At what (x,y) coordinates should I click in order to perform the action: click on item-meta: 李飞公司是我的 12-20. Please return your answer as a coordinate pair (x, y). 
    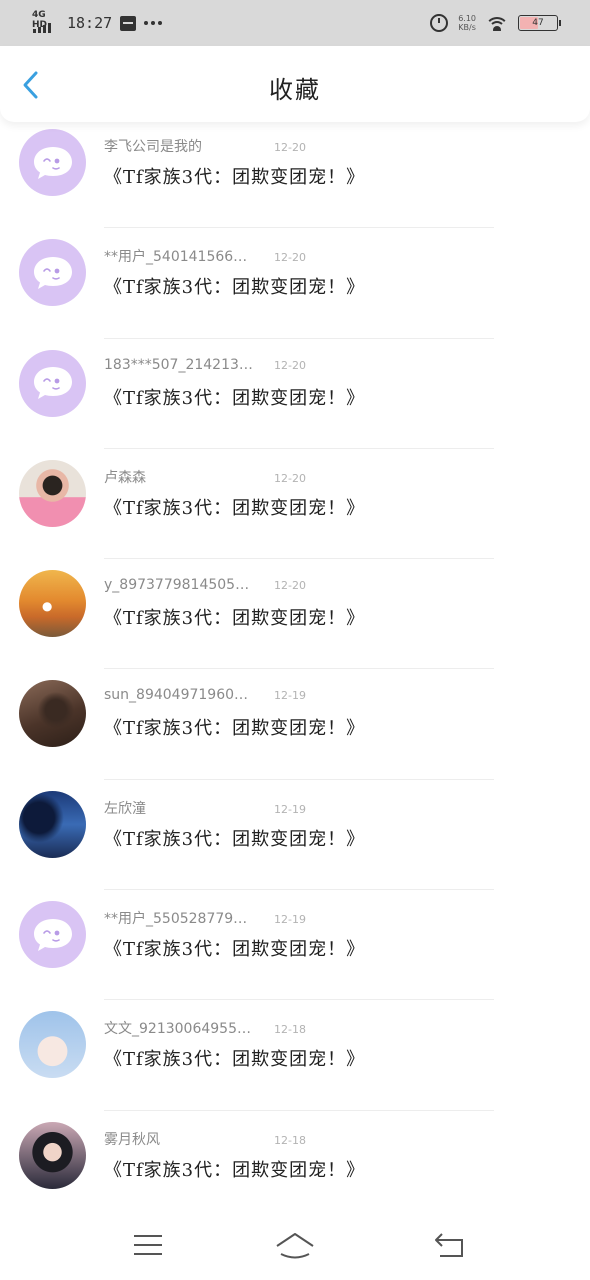
    Looking at the image, I should click on (205, 146).